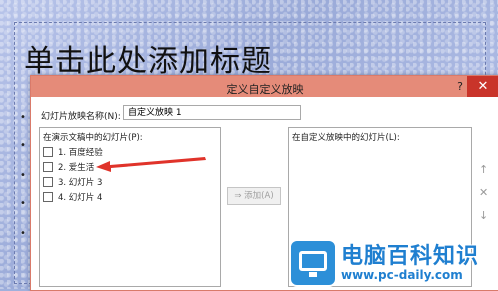  Describe the element at coordinates (402, 275) in the screenshot. I see `watermark-url: www.pc-daily.com` at that location.